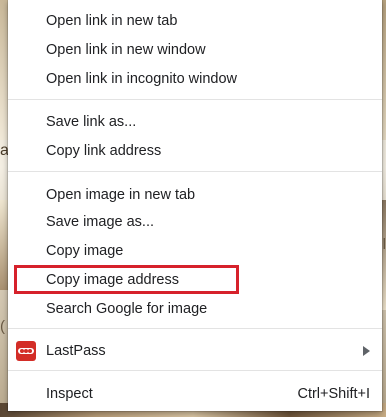 This screenshot has height=417, width=386. What do you see at coordinates (126, 50) in the screenshot?
I see `menu-item-label: Open link in new window` at bounding box center [126, 50].